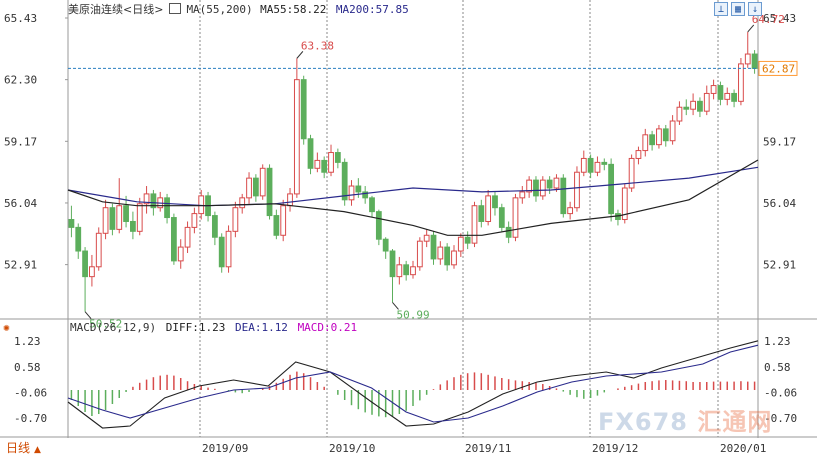 The height and width of the screenshot is (460, 817). I want to click on macd-hist-value: MACD:0.21, so click(327, 327).